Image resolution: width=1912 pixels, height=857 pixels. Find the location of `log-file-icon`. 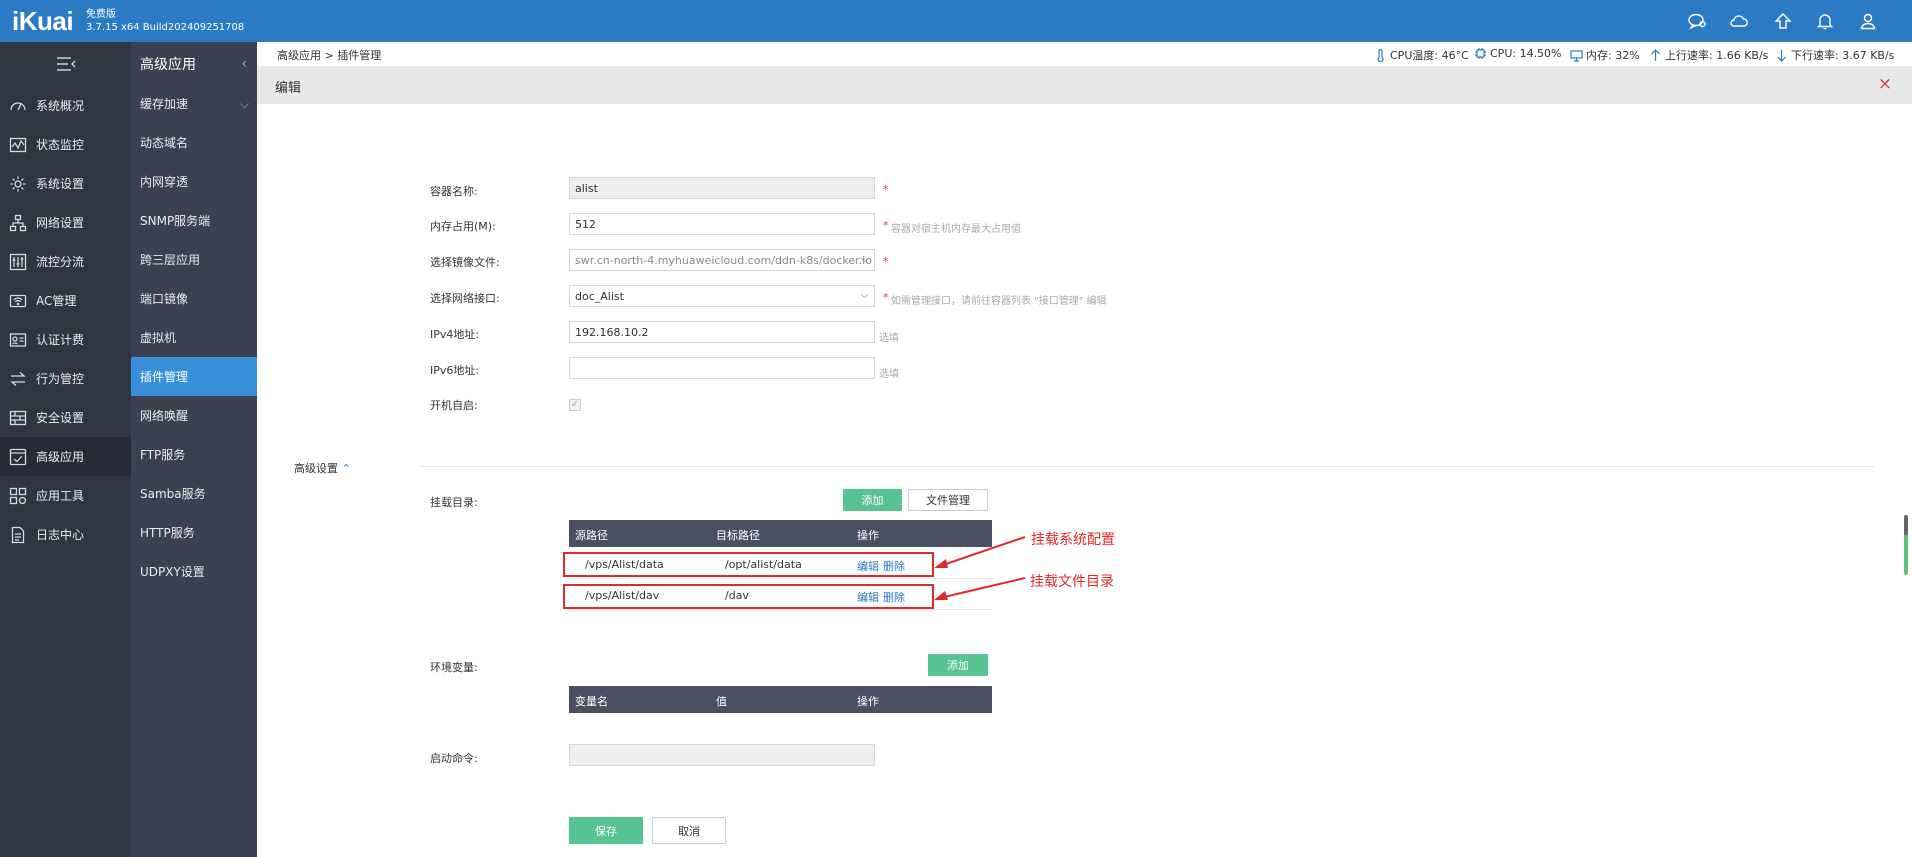

log-file-icon is located at coordinates (18, 535).